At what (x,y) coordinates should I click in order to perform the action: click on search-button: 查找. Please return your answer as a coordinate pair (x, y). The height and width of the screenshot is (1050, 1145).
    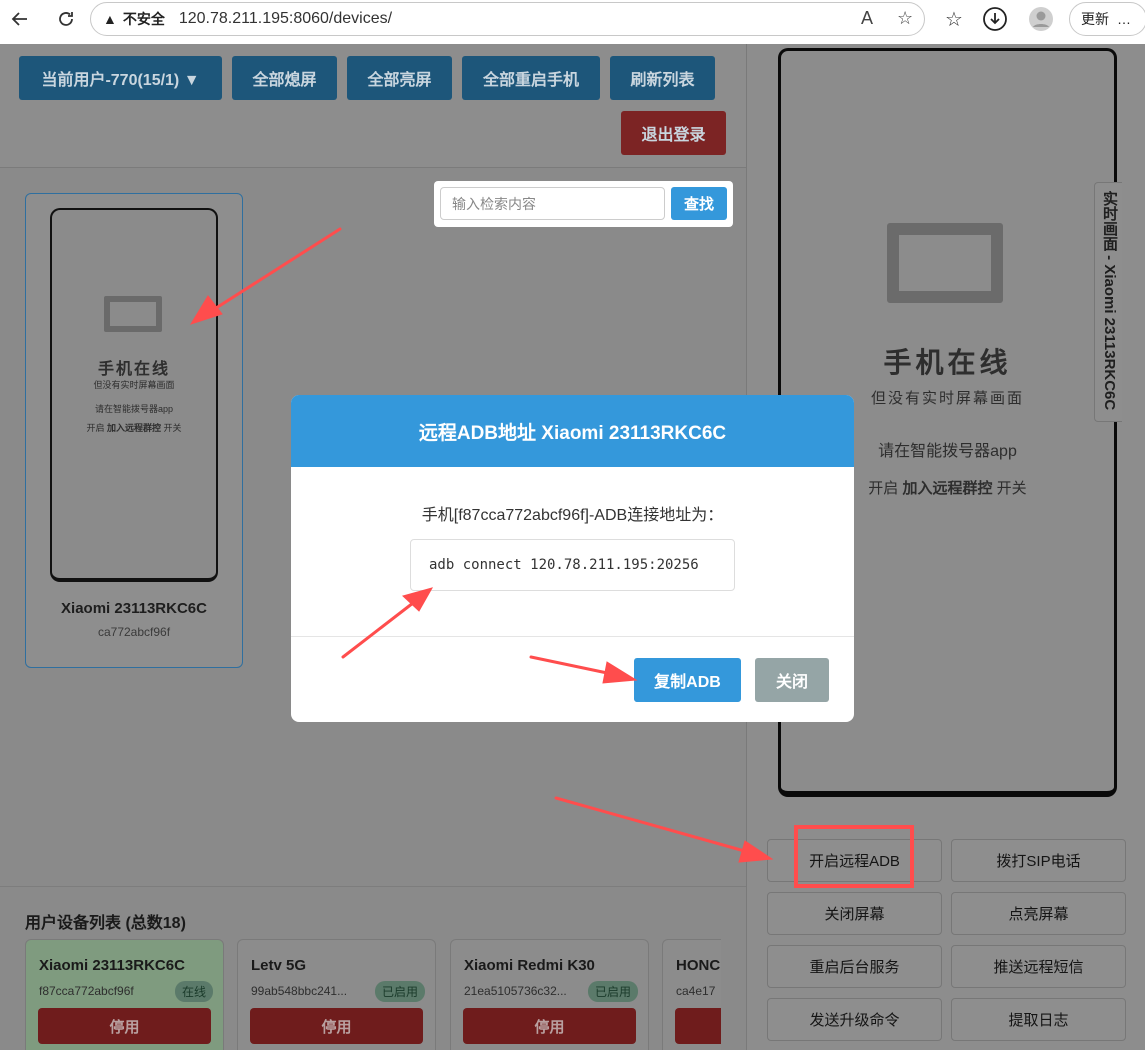
    Looking at the image, I should click on (699, 203).